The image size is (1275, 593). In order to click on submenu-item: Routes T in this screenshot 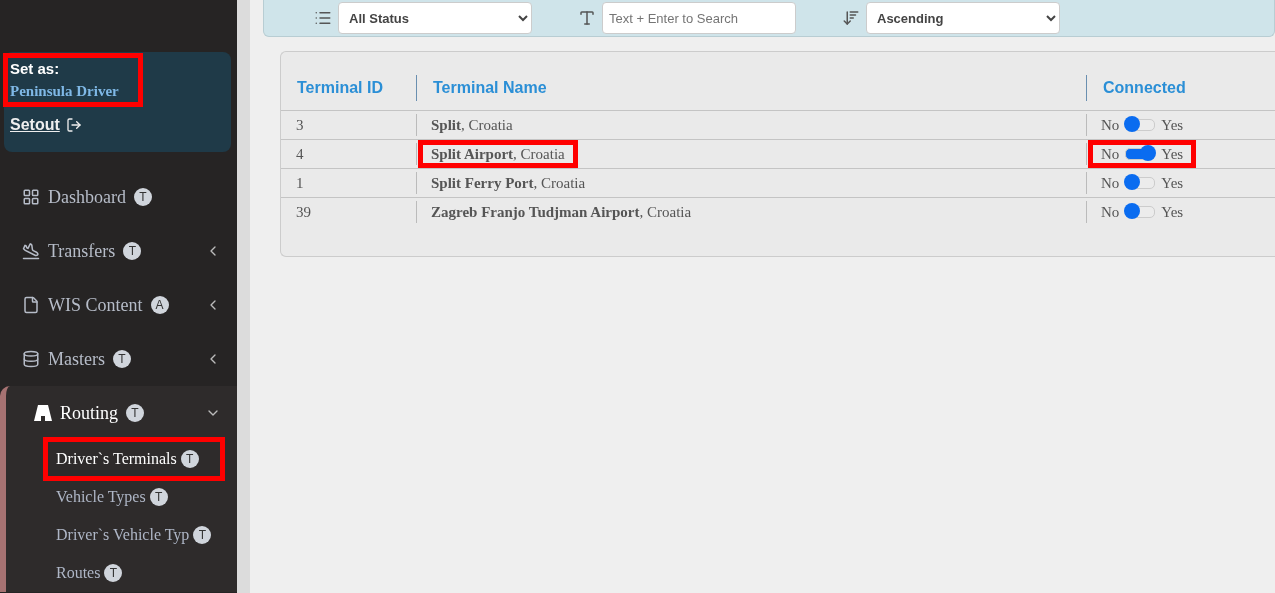, I will do `click(141, 573)`.